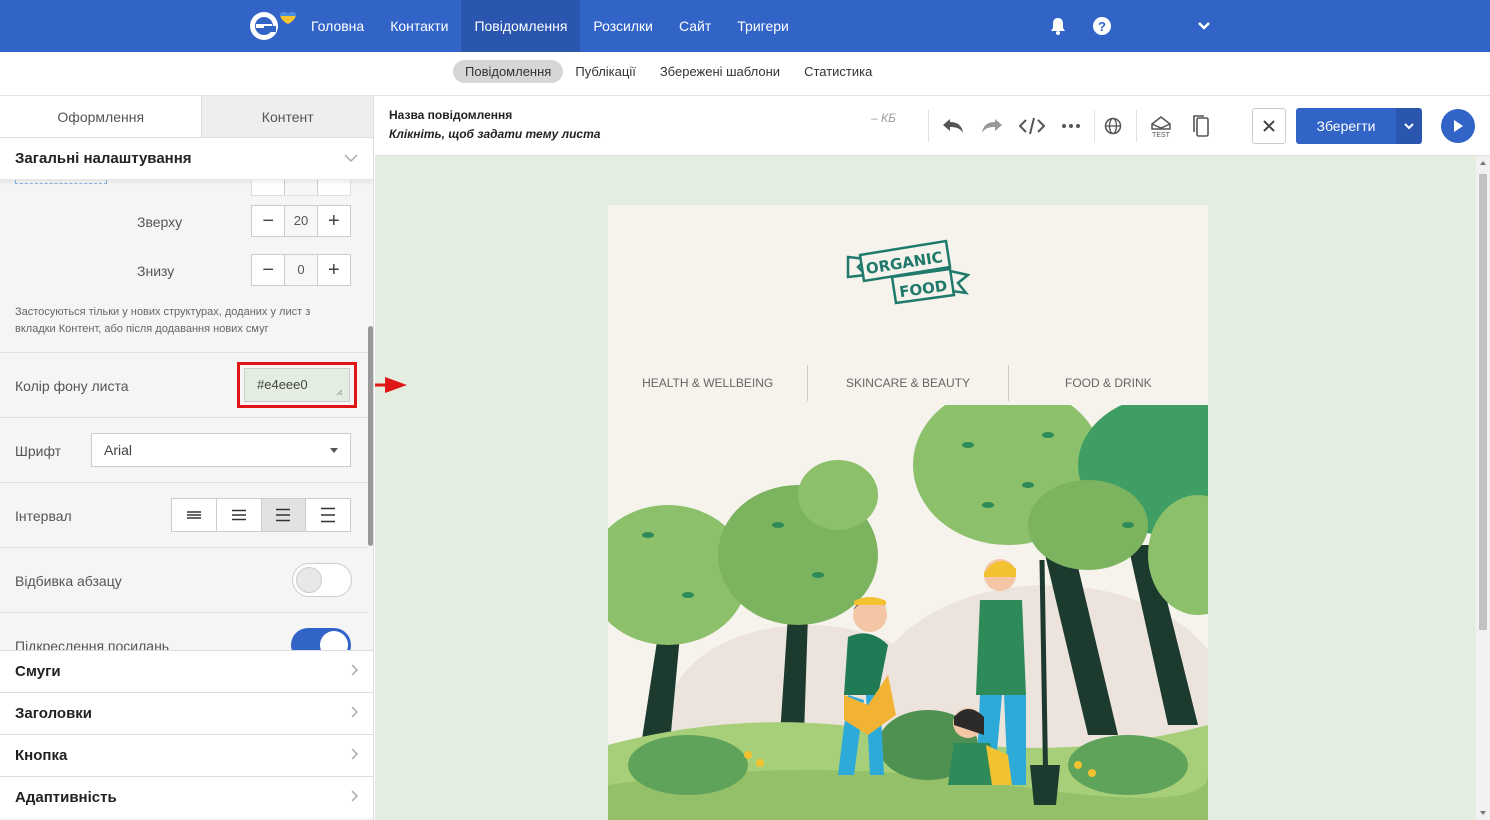  Describe the element at coordinates (908, 272) in the screenshot. I see `organic-food-logo: ORGANIC FOOD` at that location.